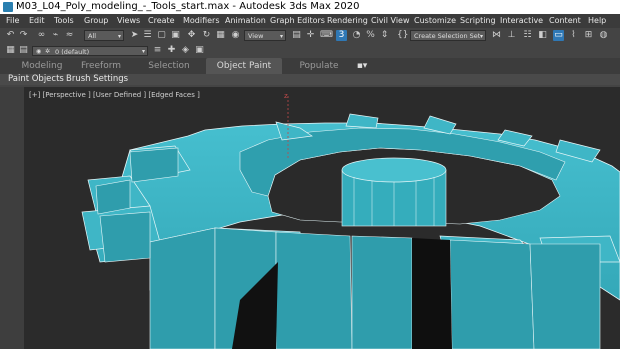 The height and width of the screenshot is (349, 620). I want to click on rectangular-selection-icon: ▢, so click(161, 35).